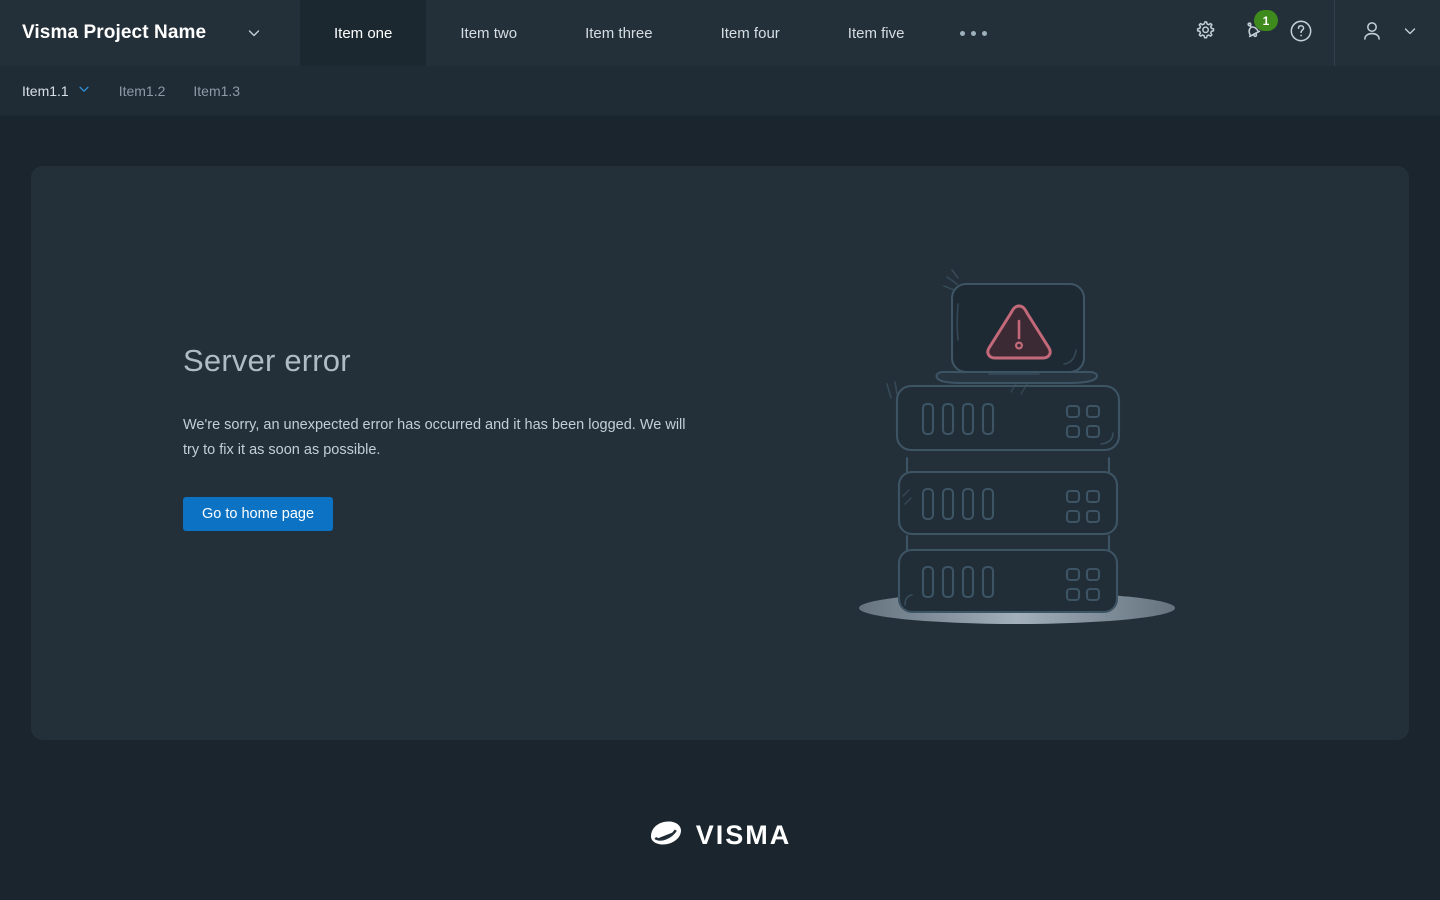 Image resolution: width=1440 pixels, height=900 pixels. I want to click on tab-item-three: Item three, so click(619, 33).